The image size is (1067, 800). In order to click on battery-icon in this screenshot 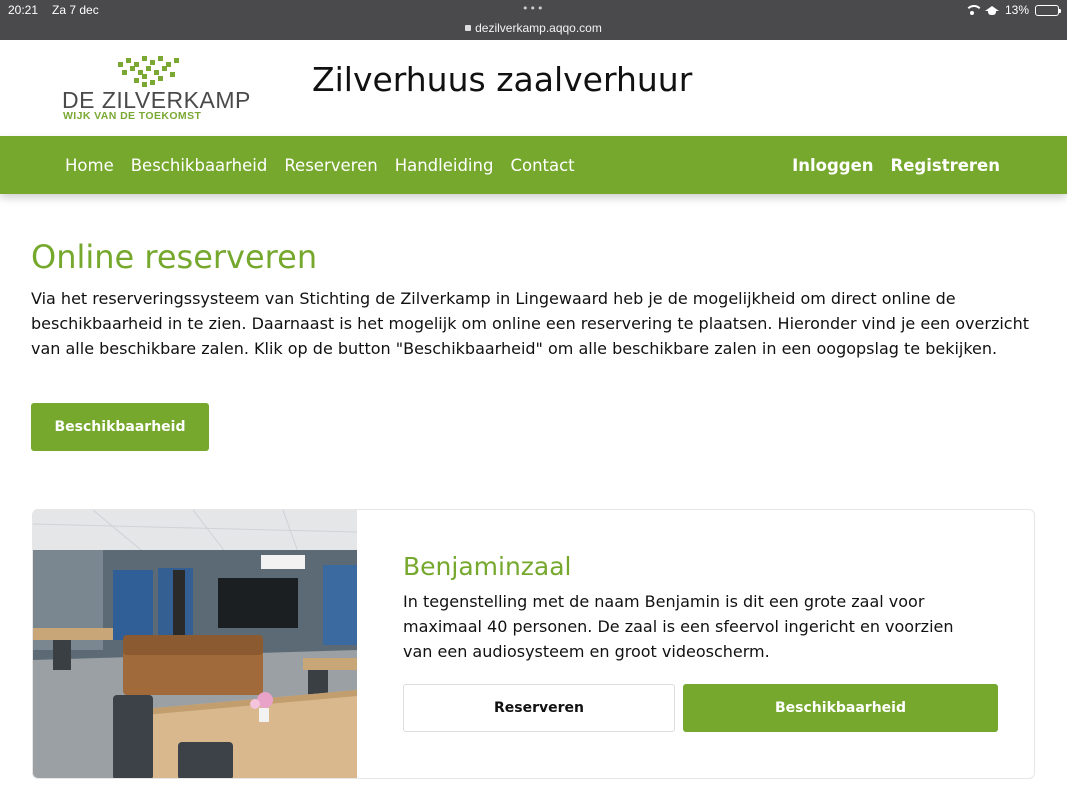, I will do `click(1048, 10)`.